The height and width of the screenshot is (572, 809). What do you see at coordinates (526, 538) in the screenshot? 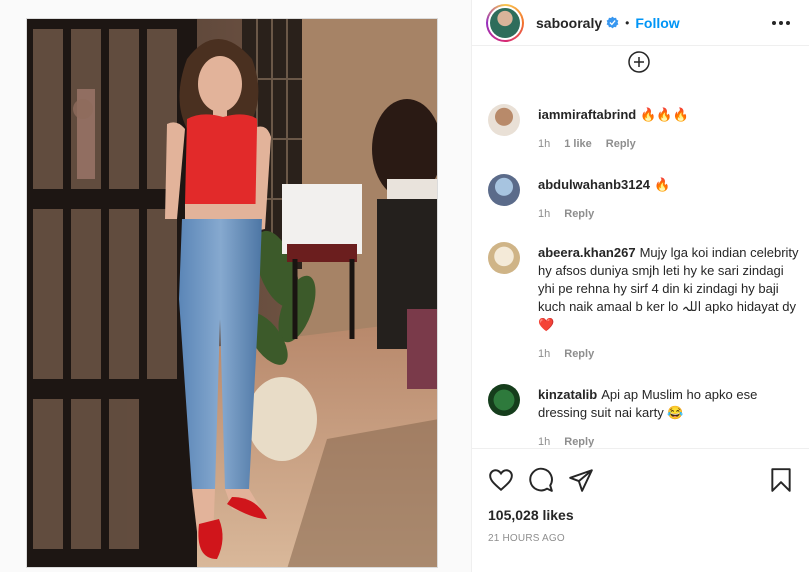
I see `post-timestamp: 21 HOURS AGO` at bounding box center [526, 538].